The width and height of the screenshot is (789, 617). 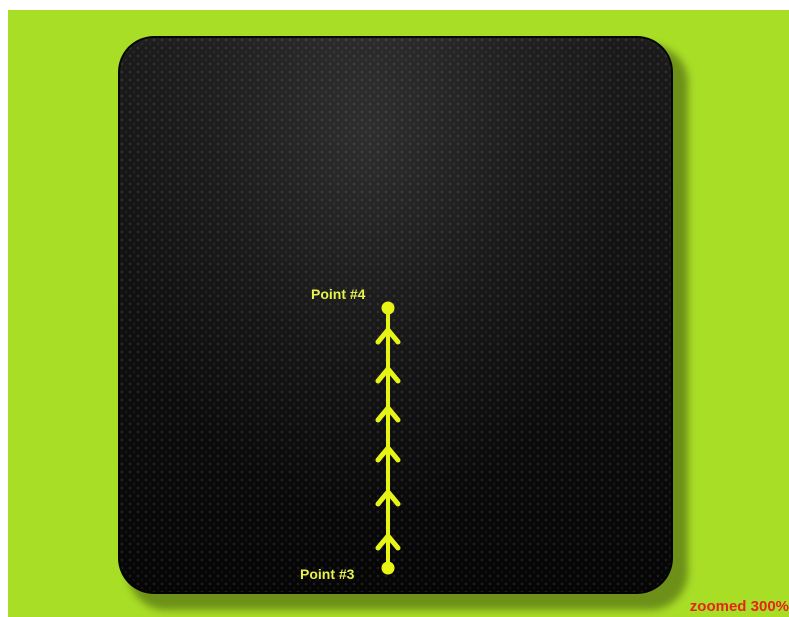 I want to click on path-layer, so click(x=388, y=438).